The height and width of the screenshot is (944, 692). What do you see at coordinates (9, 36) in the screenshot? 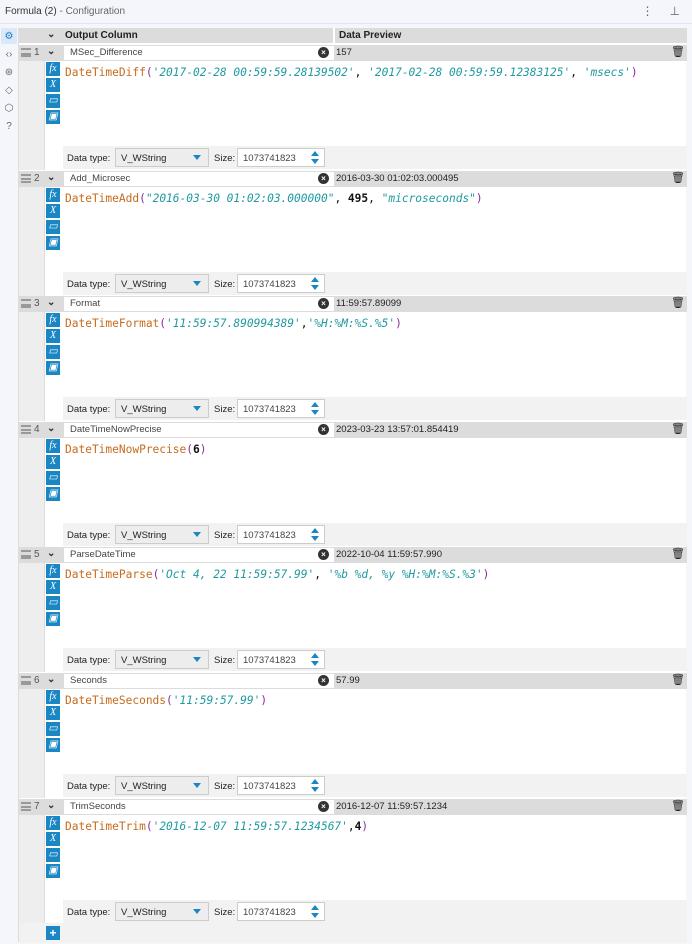
I see `configuration-gear-icon: ⚙` at bounding box center [9, 36].